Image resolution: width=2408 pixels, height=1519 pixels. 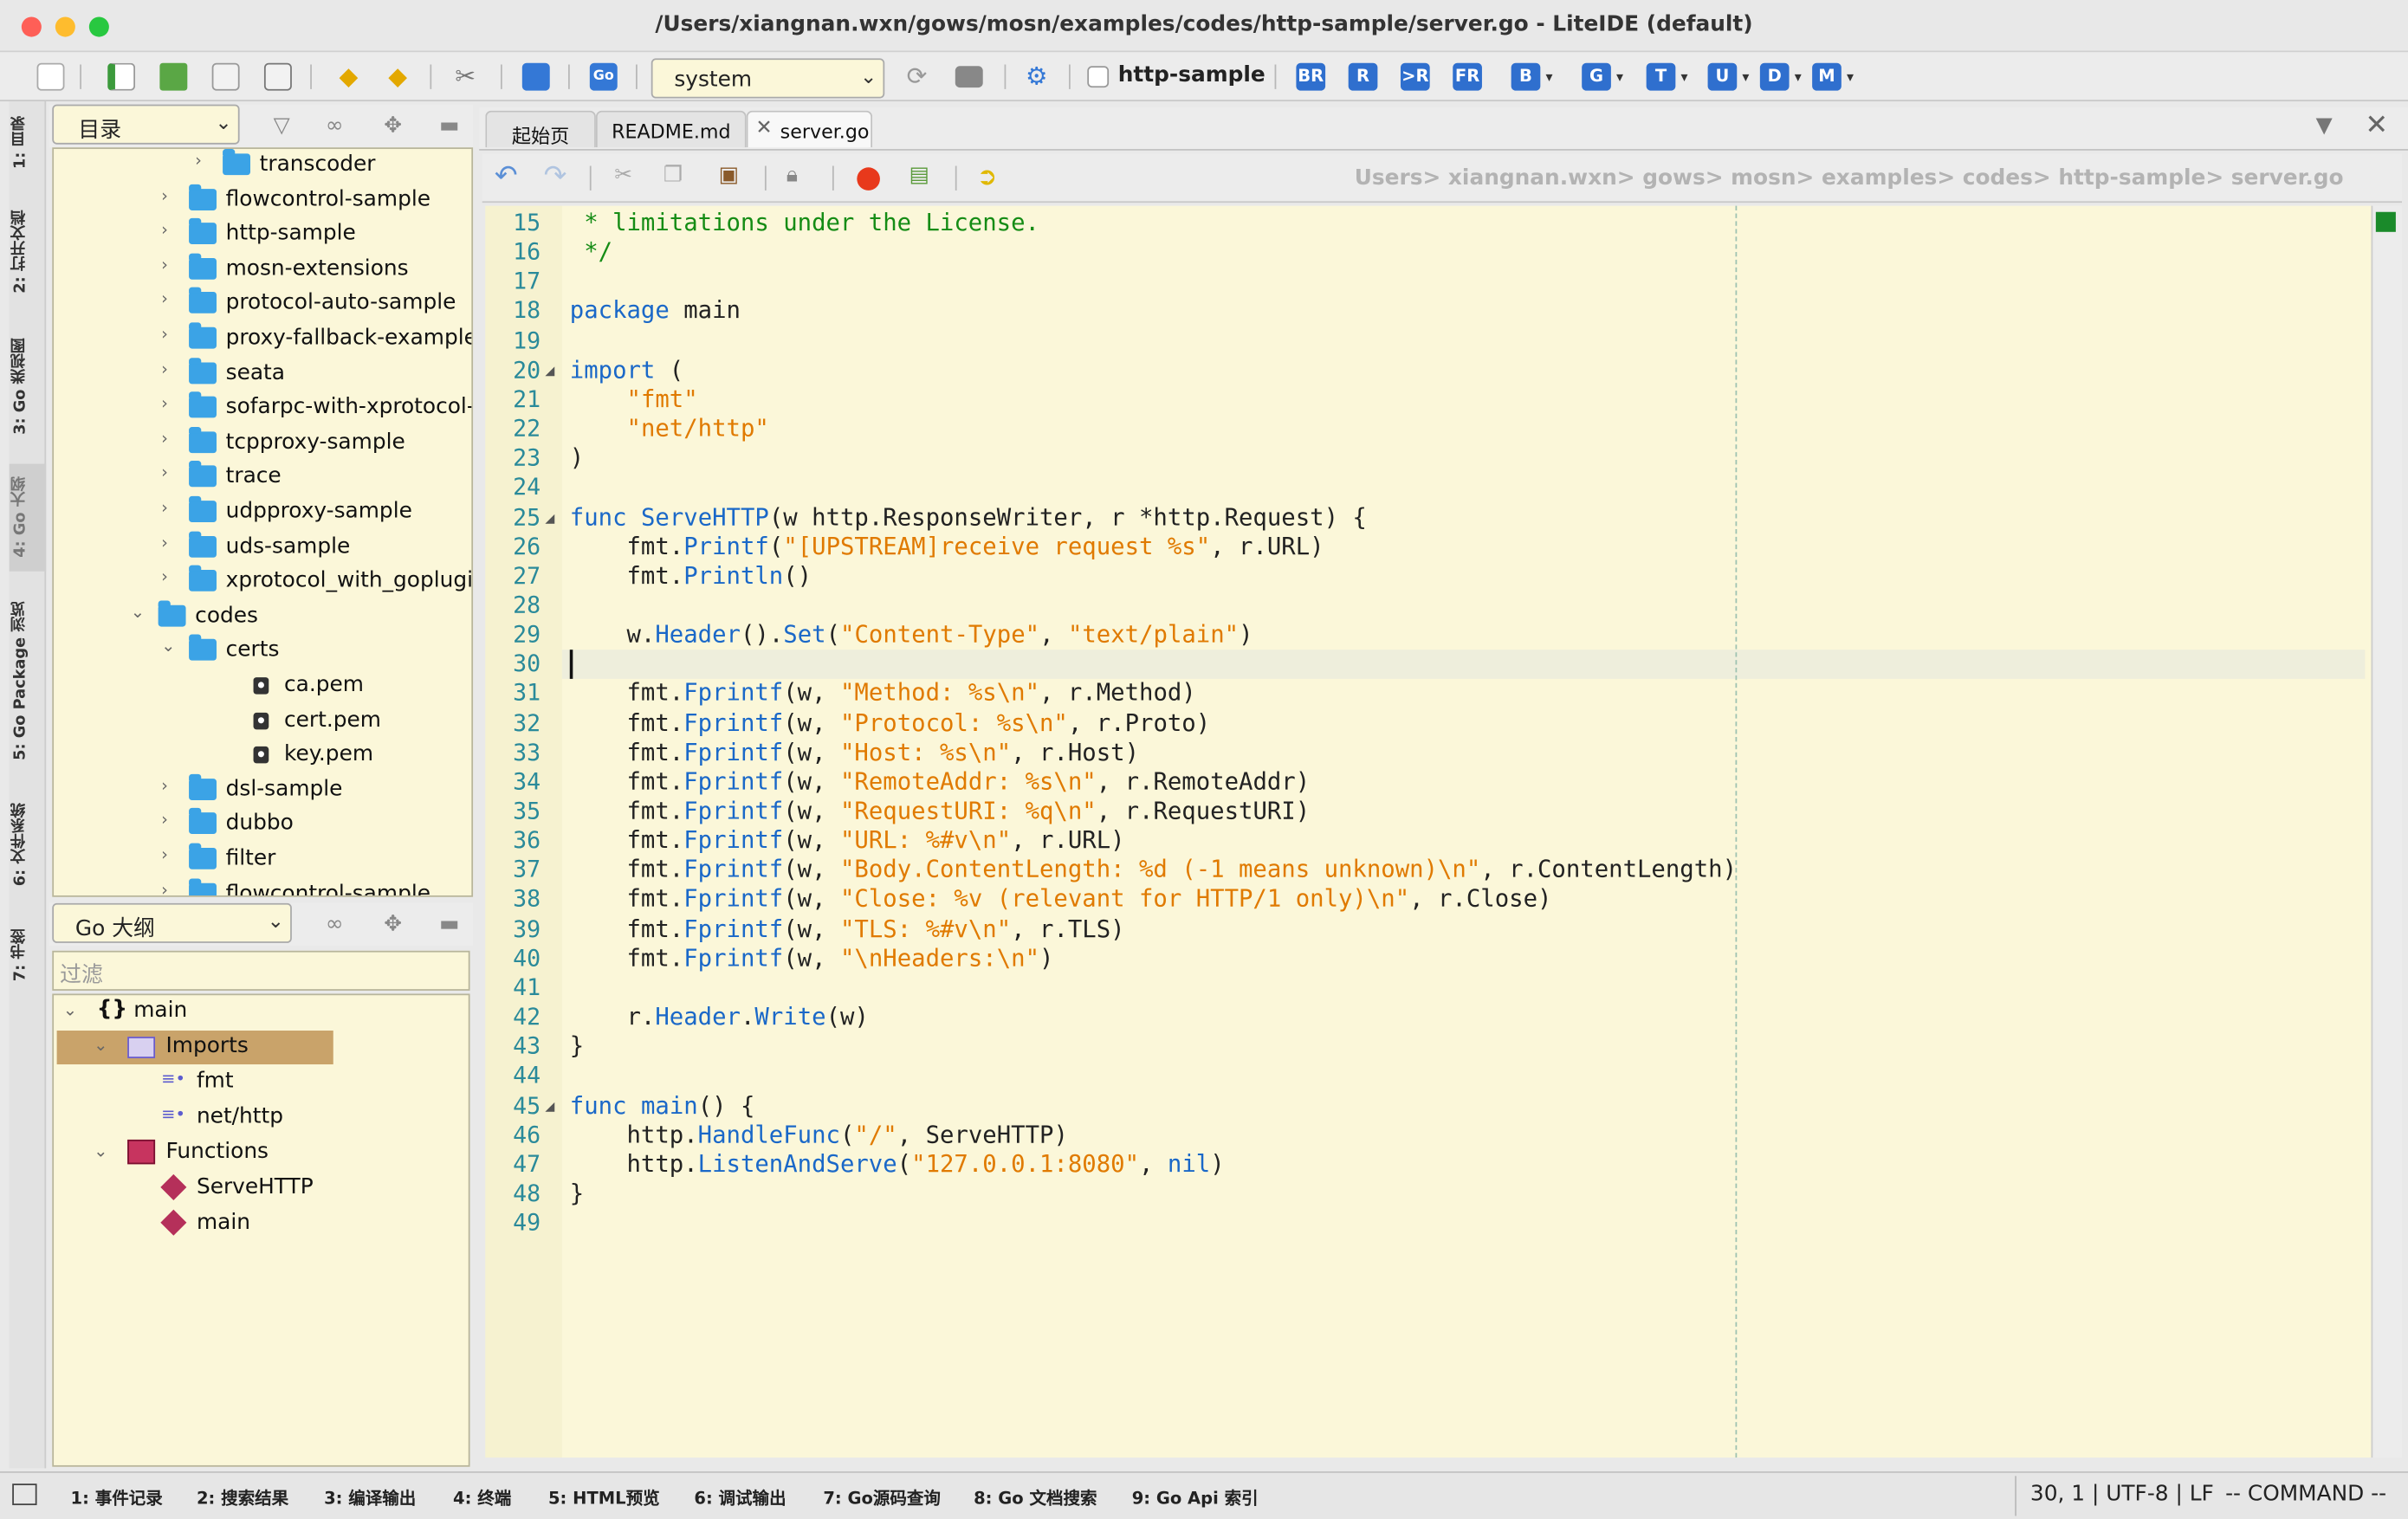 I want to click on build-run-button: BR, so click(x=1311, y=76).